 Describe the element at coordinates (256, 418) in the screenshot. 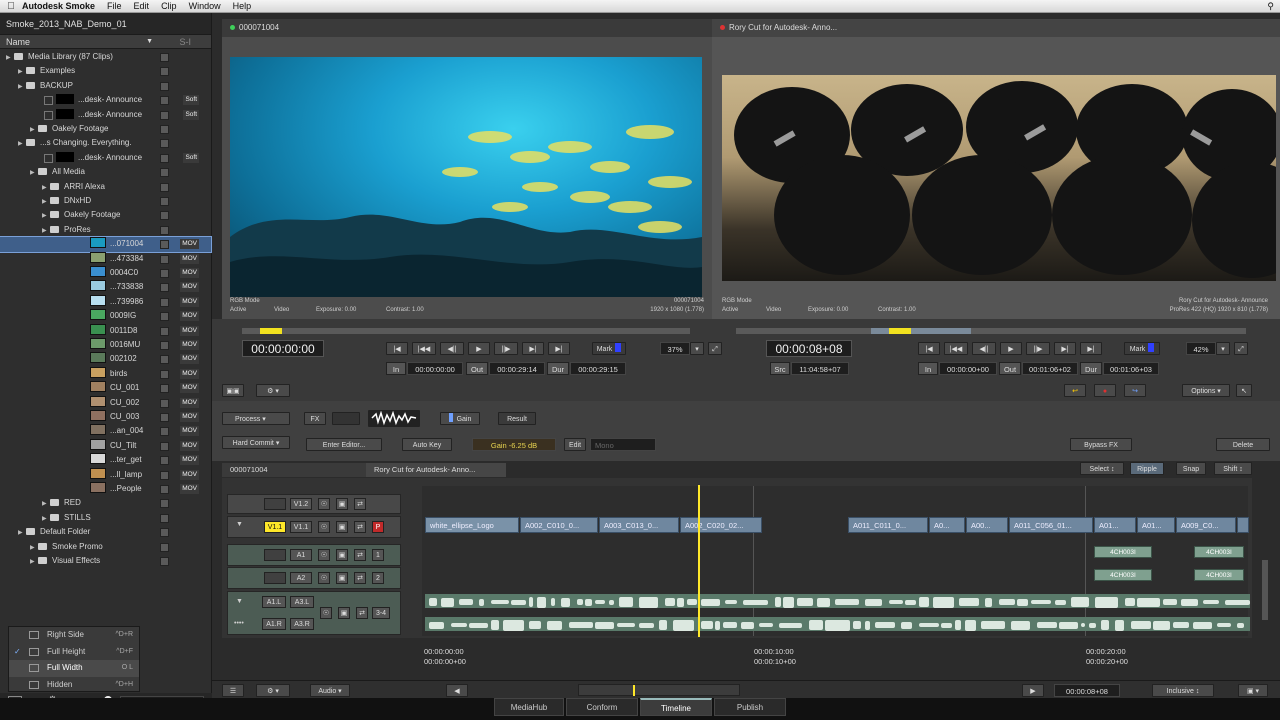

I see `process-dropdown: Process ▾` at that location.